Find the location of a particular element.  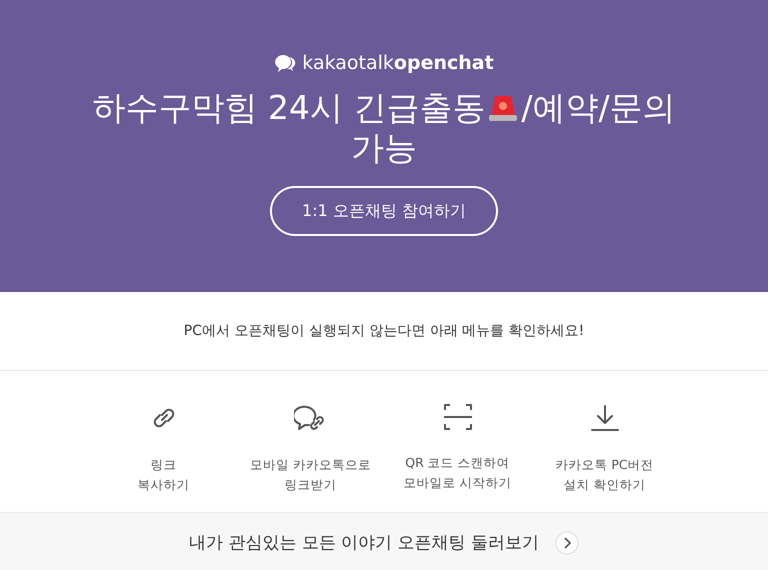

option-link: QR 코드 스캔하여 모바일로 시작하기 is located at coordinates (458, 473).